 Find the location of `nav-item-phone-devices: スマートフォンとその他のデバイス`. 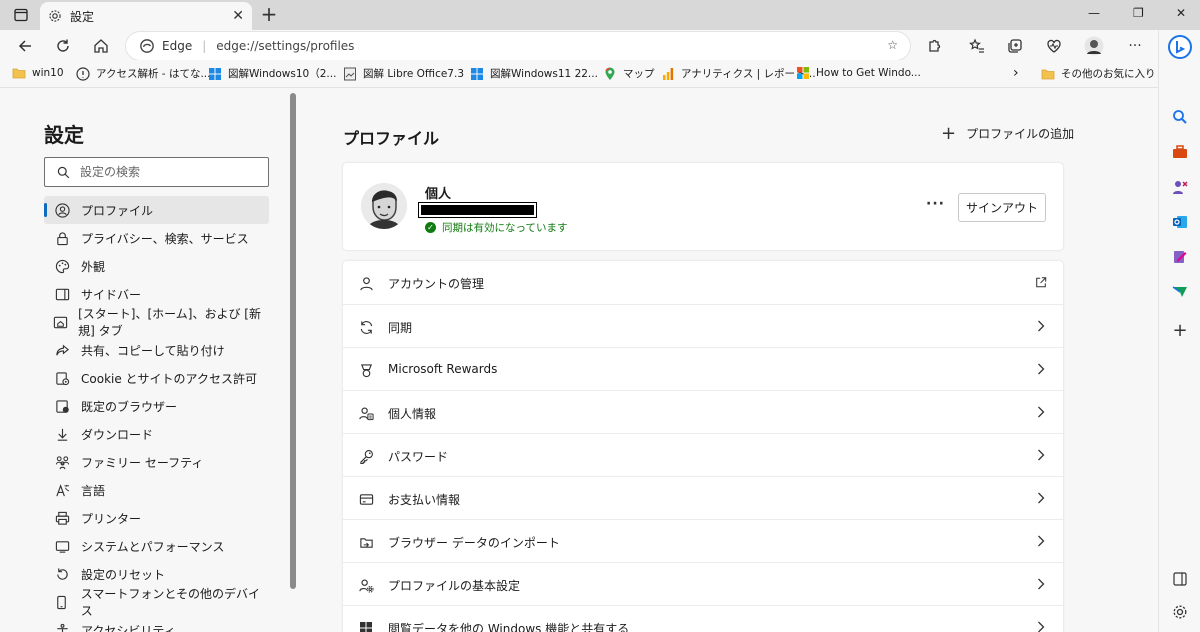

nav-item-phone-devices: スマートフォンとその他のデバイス is located at coordinates (156, 602).